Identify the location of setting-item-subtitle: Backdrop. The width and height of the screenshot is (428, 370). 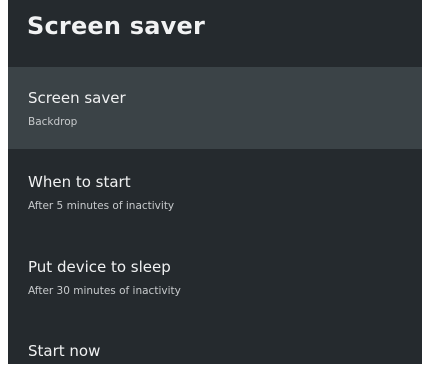
(53, 122).